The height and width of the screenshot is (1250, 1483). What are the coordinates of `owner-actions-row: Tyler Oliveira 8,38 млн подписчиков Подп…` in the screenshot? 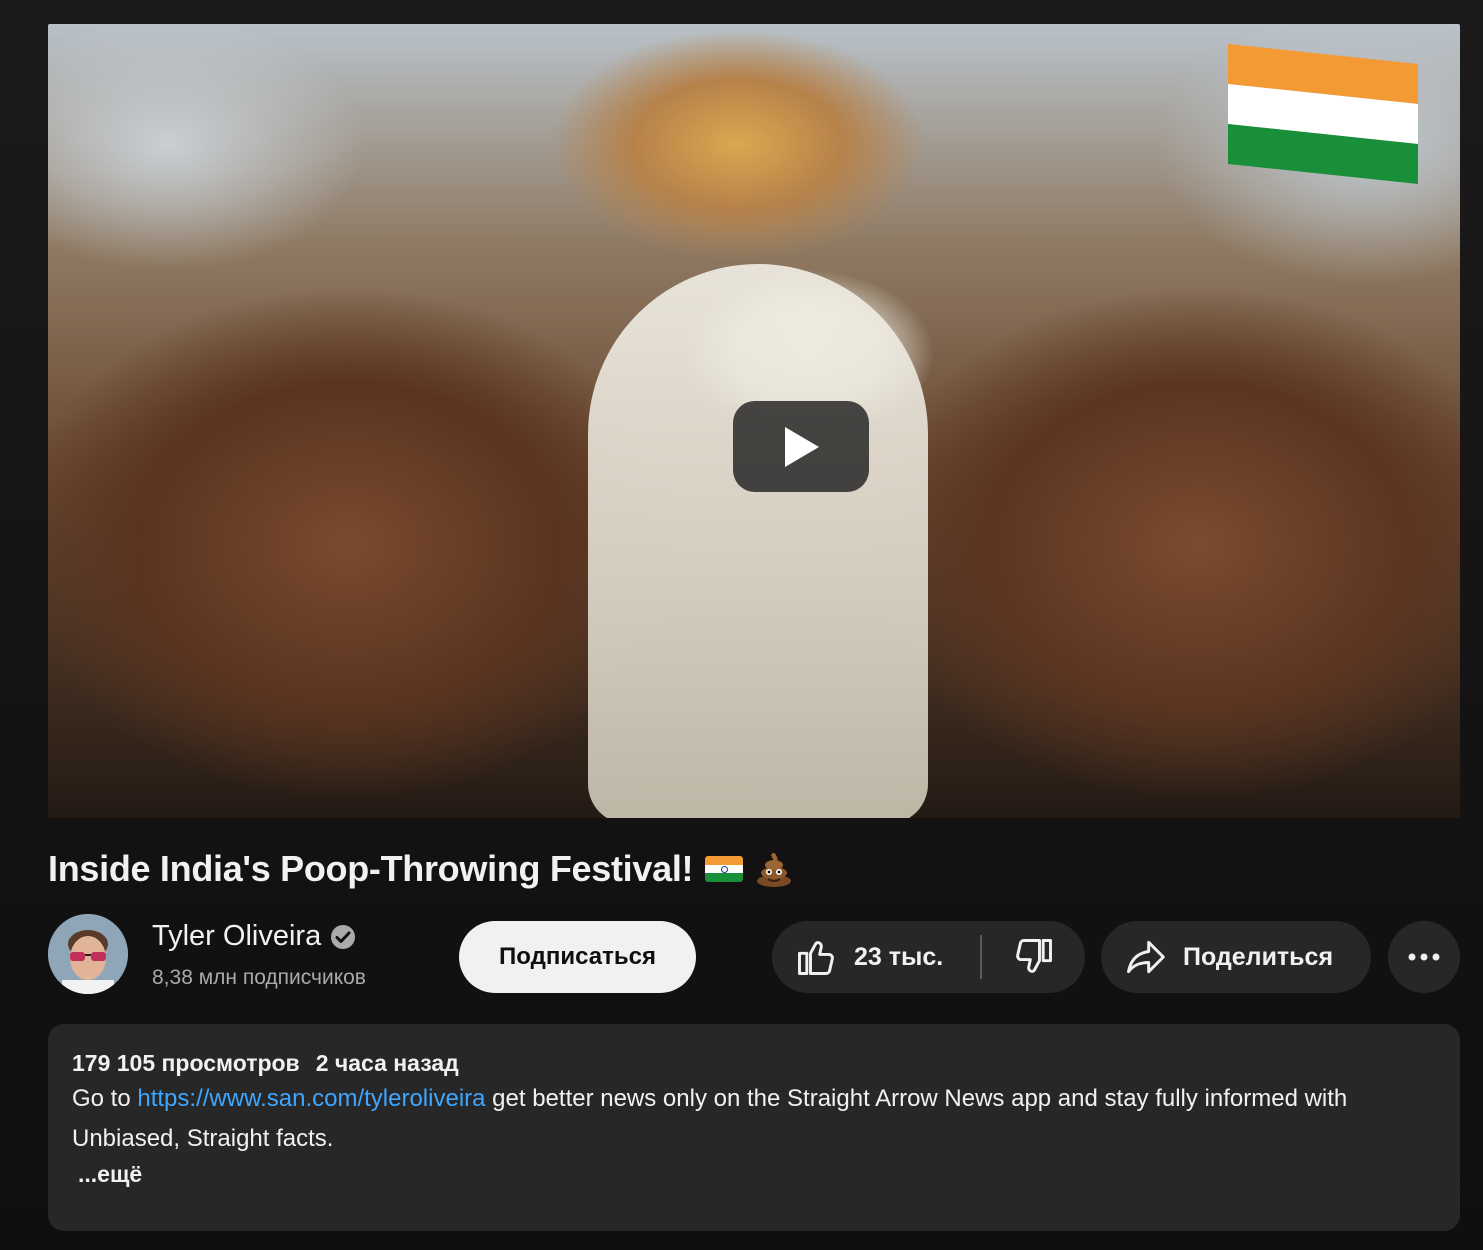 It's located at (754, 956).